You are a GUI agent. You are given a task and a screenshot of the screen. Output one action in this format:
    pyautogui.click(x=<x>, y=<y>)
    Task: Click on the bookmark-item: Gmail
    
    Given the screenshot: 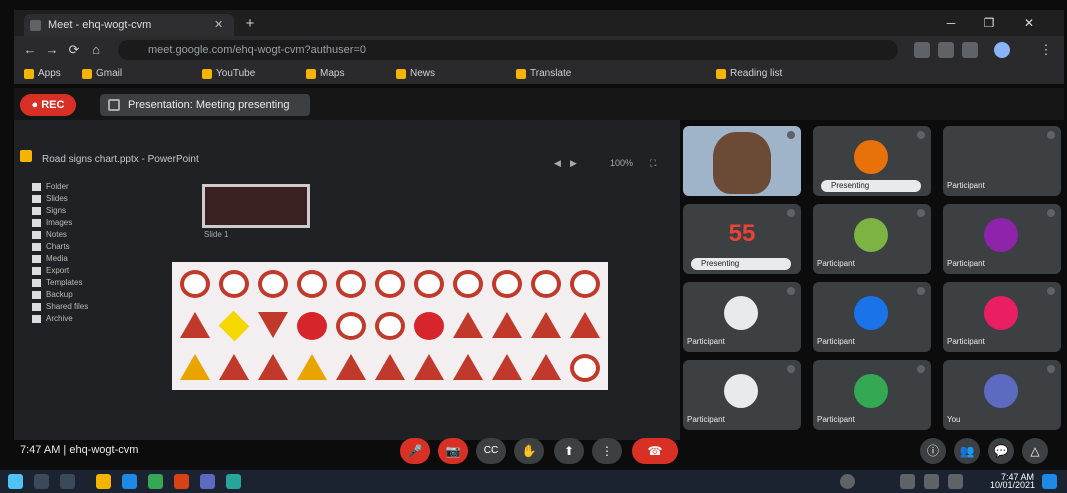 What is the action you would take?
    pyautogui.click(x=101, y=74)
    